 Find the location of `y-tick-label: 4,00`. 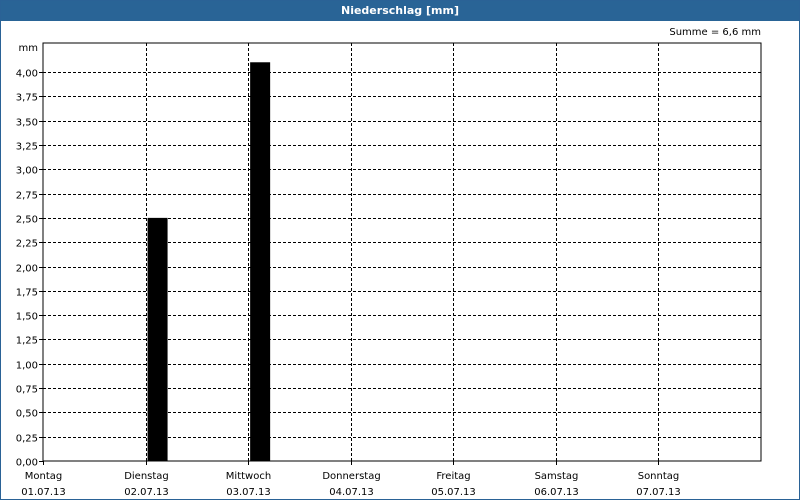

y-tick-label: 4,00 is located at coordinates (27, 74).